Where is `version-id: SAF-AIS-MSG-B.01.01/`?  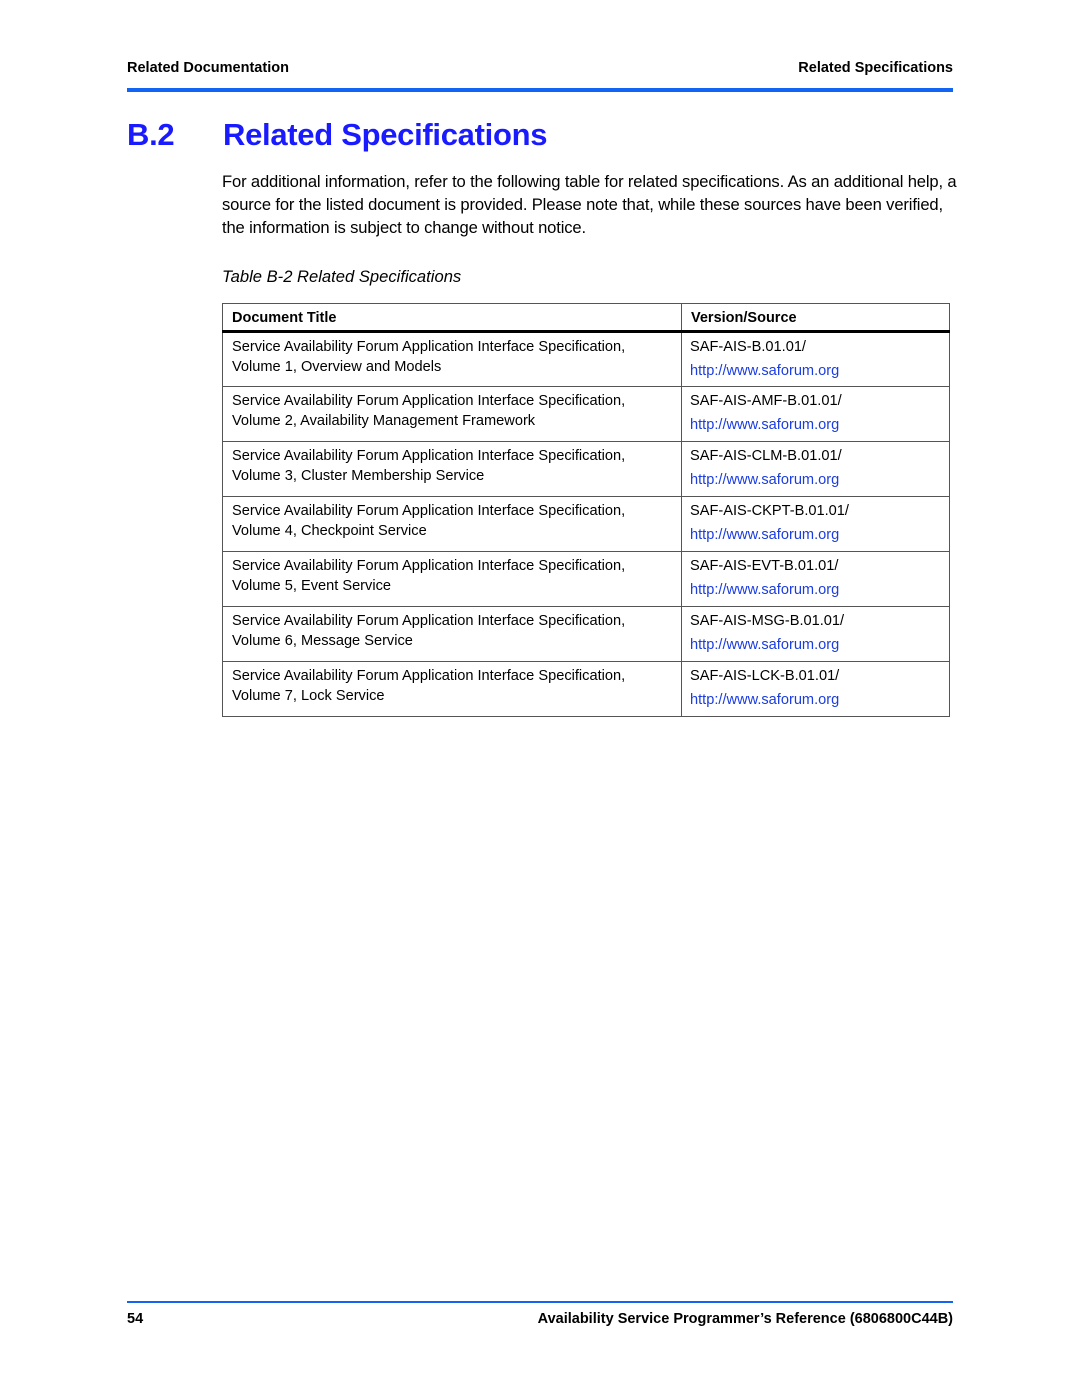
version-id: SAF-AIS-MSG-B.01.01/ is located at coordinates (767, 621).